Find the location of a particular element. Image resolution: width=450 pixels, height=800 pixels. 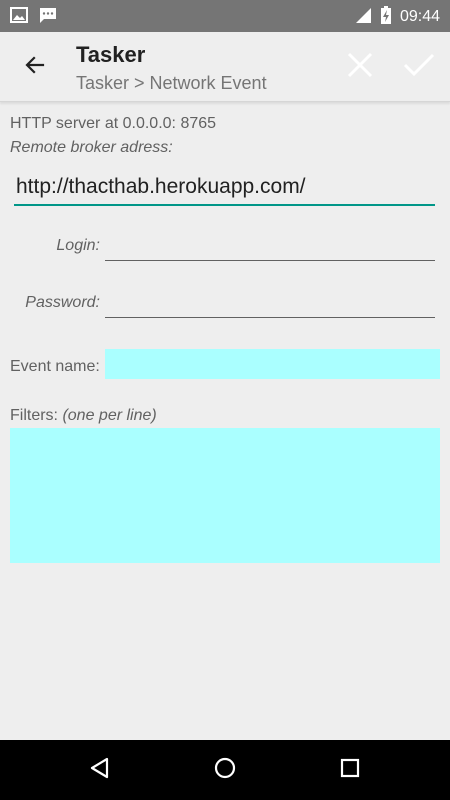

nav-home-button is located at coordinates (225, 770).